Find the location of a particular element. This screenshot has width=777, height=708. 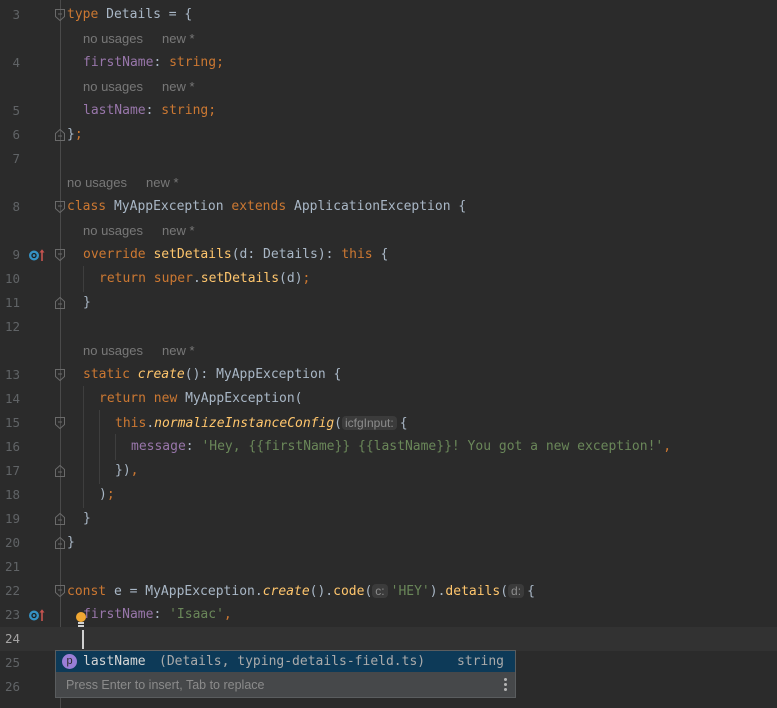

line-number: 16 is located at coordinates (12, 446).